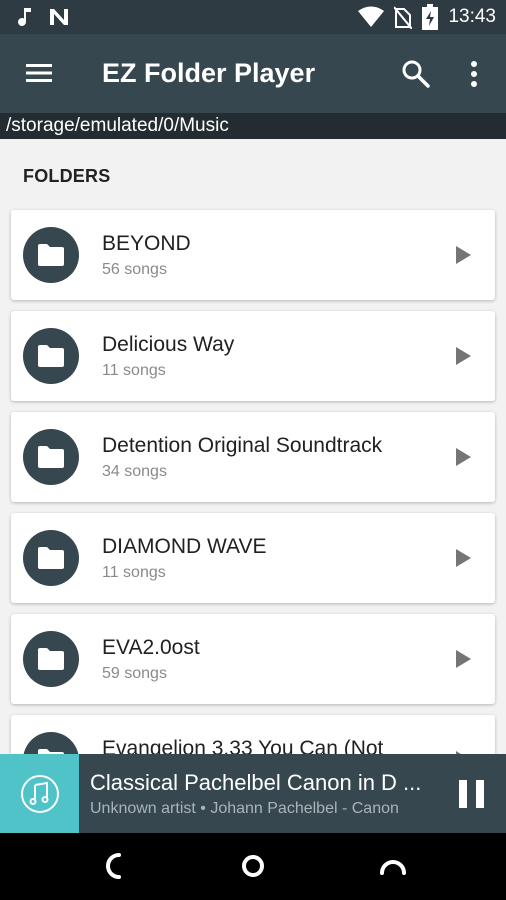  What do you see at coordinates (114, 866) in the screenshot?
I see `back-icon` at bounding box center [114, 866].